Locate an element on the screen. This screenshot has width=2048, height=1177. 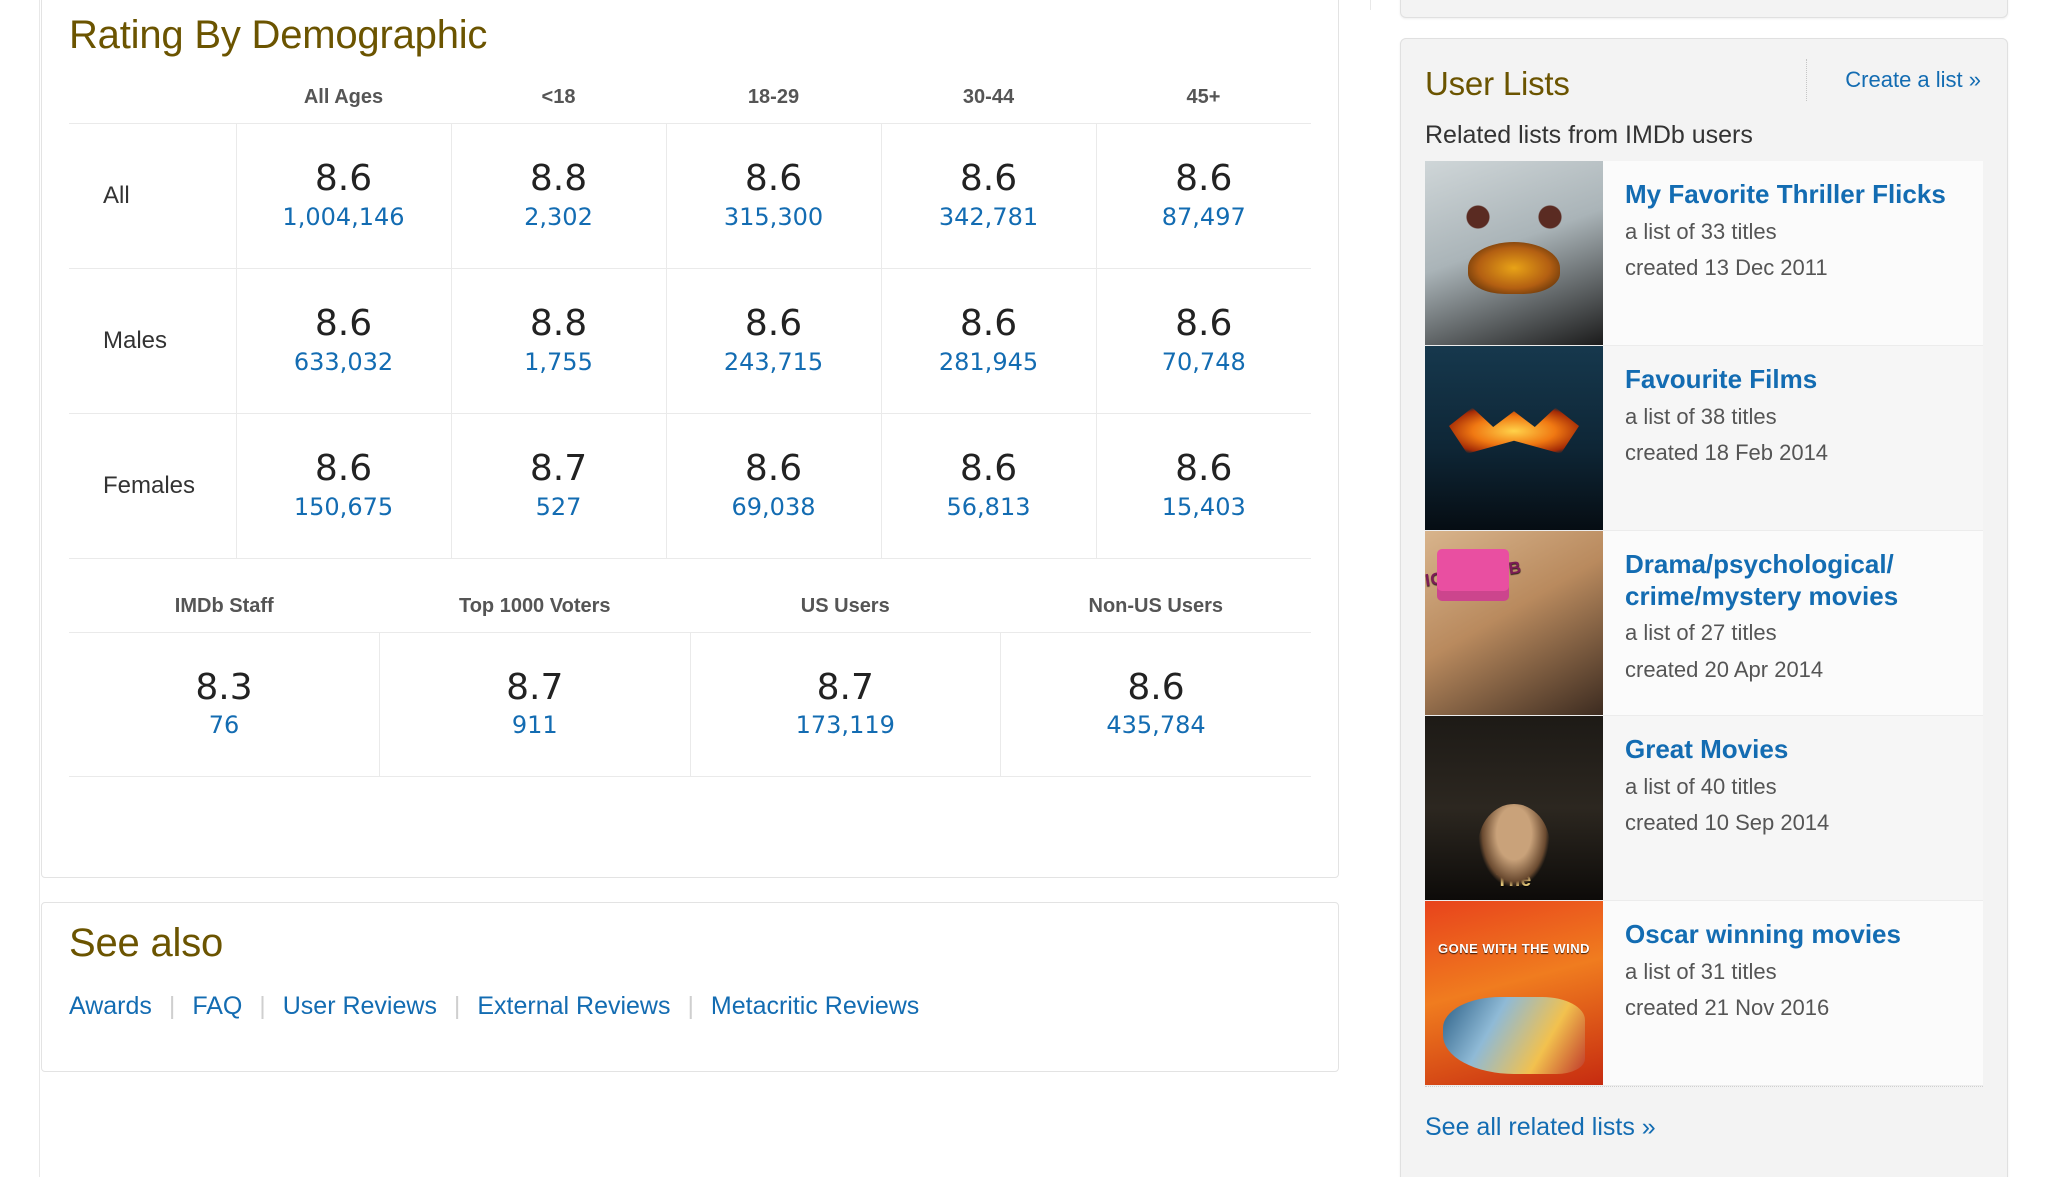
user-lists-footer: See all related lists » is located at coordinates (1704, 1114).